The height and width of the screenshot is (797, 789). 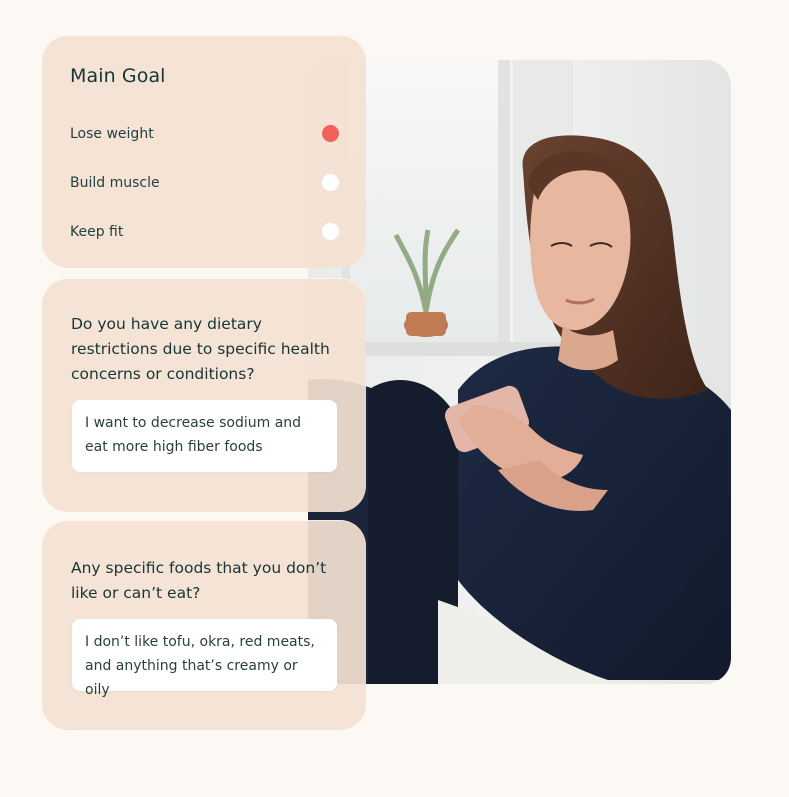 What do you see at coordinates (205, 182) in the screenshot?
I see `option-build-muscle: Build muscle` at bounding box center [205, 182].